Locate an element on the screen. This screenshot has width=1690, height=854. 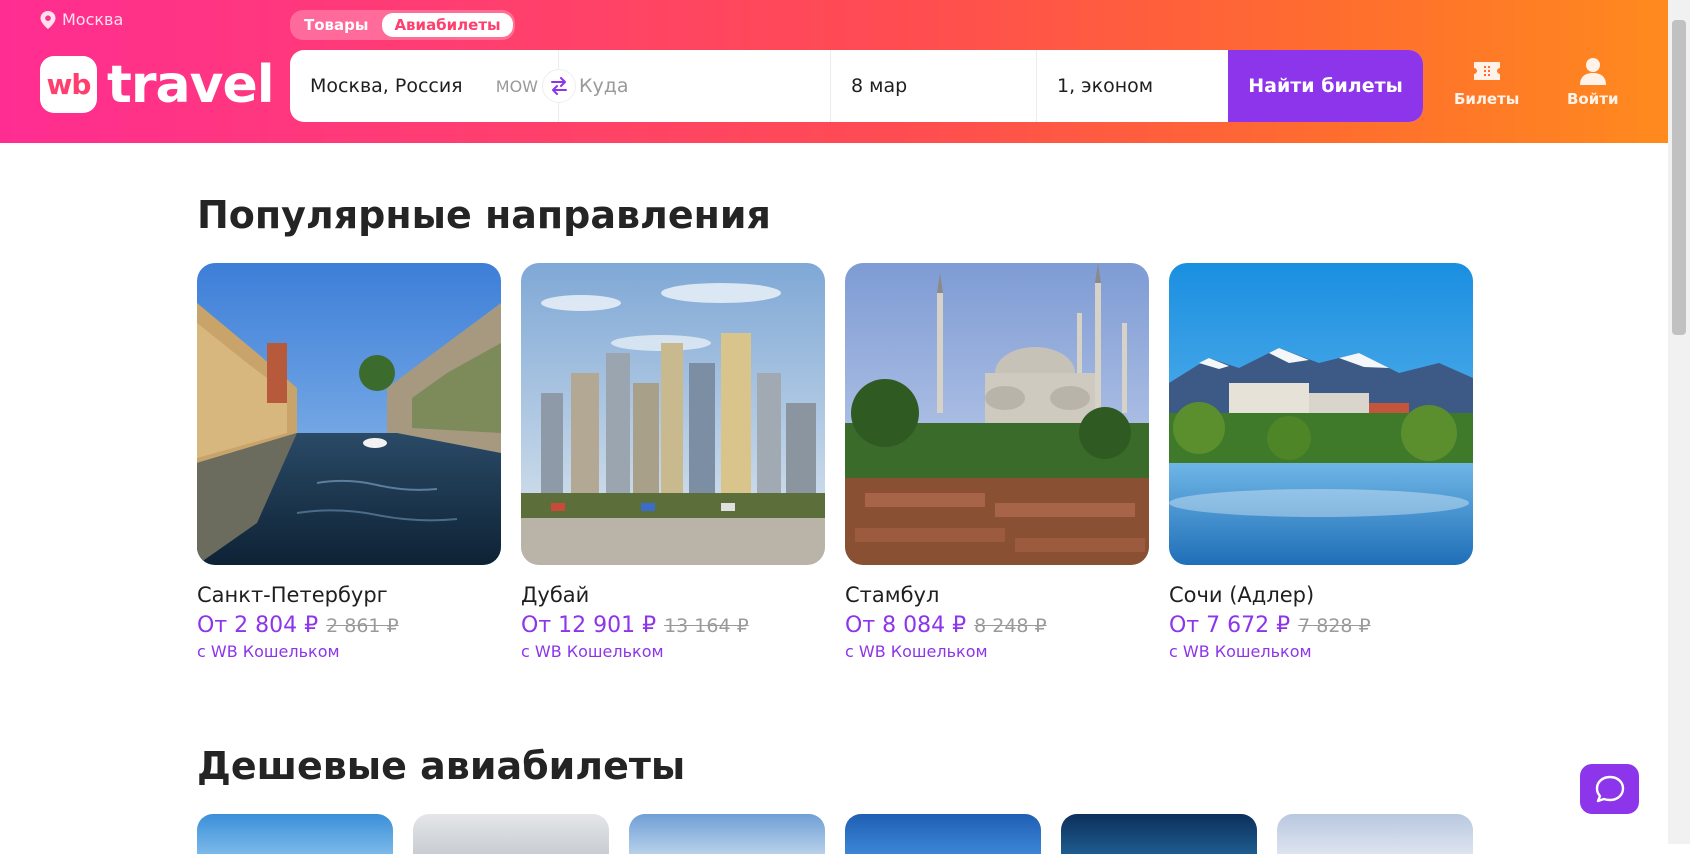
destination-price: От 12 901 ₽ 13 164 ₽ is located at coordinates (673, 625).